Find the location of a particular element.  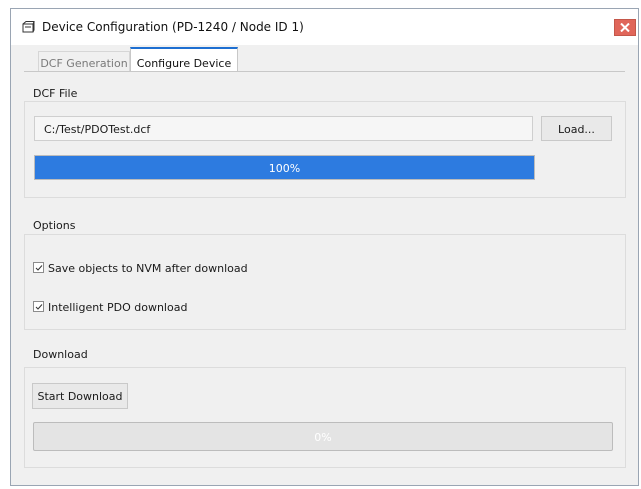

download-progress-bar: 0% is located at coordinates (323, 436).